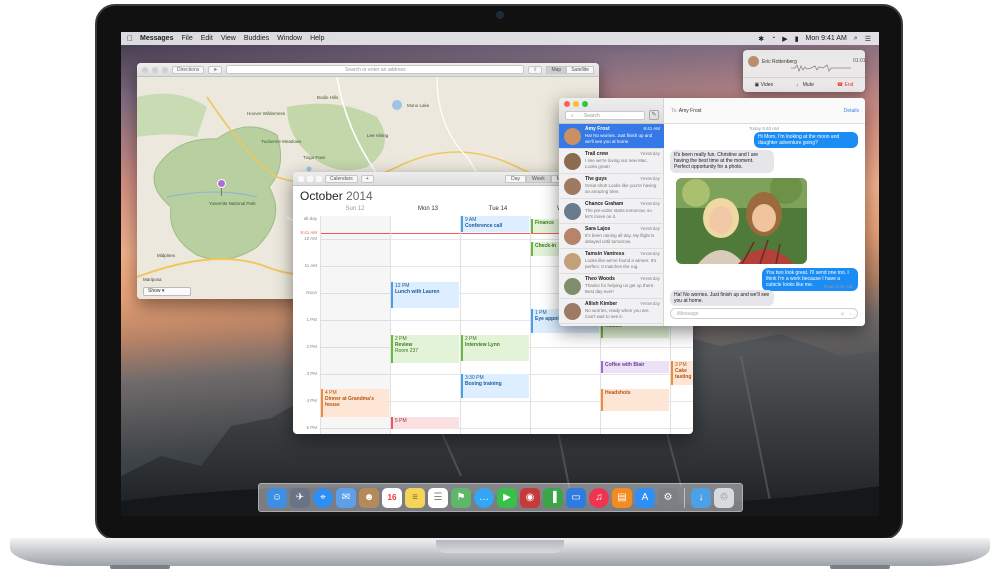 The height and width of the screenshot is (585, 1000). Describe the element at coordinates (289, 38) in the screenshot. I see `menu-window: Window` at that location.